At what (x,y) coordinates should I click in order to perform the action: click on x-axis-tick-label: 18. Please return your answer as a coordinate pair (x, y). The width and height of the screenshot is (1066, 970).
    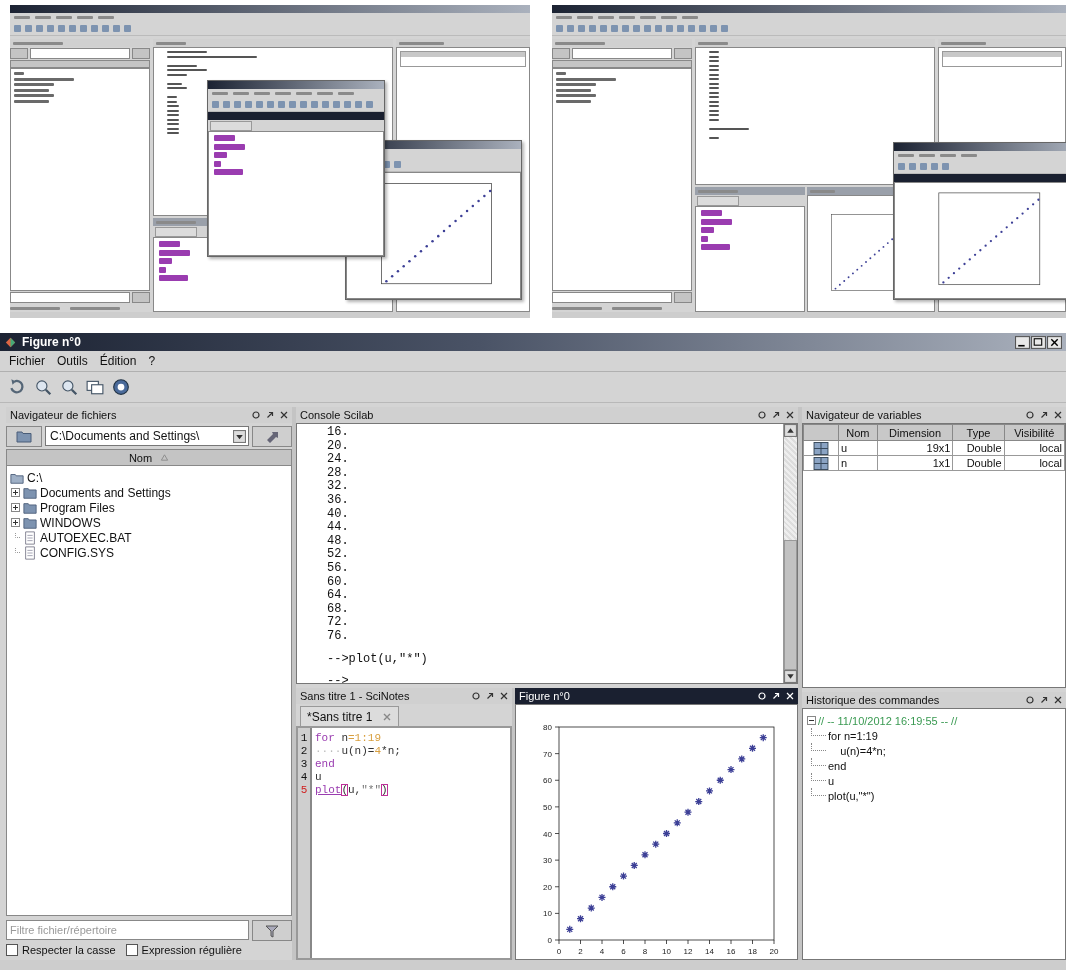
    Looking at the image, I should click on (752, 951).